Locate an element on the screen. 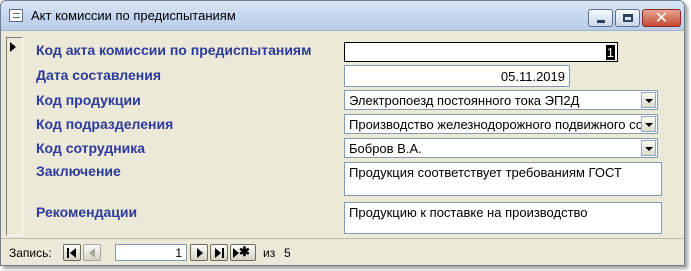  label-date: Дата составления is located at coordinates (99, 75).